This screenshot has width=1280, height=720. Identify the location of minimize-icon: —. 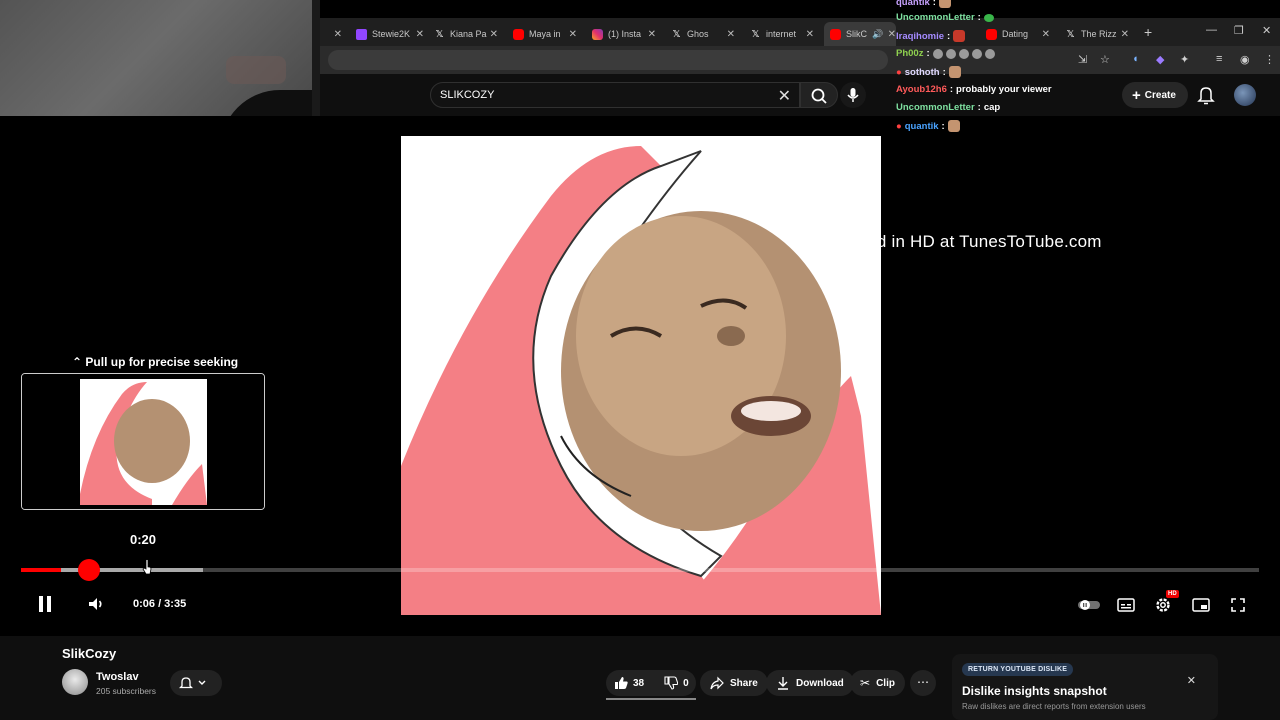
(1211, 30).